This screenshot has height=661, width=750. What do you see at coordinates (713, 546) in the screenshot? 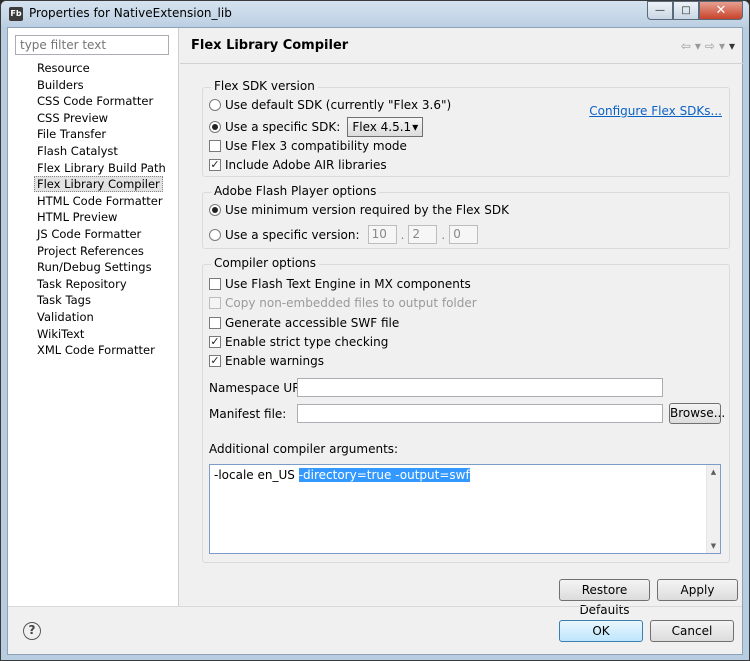
I see `scroll-down-icon: ▼` at bounding box center [713, 546].